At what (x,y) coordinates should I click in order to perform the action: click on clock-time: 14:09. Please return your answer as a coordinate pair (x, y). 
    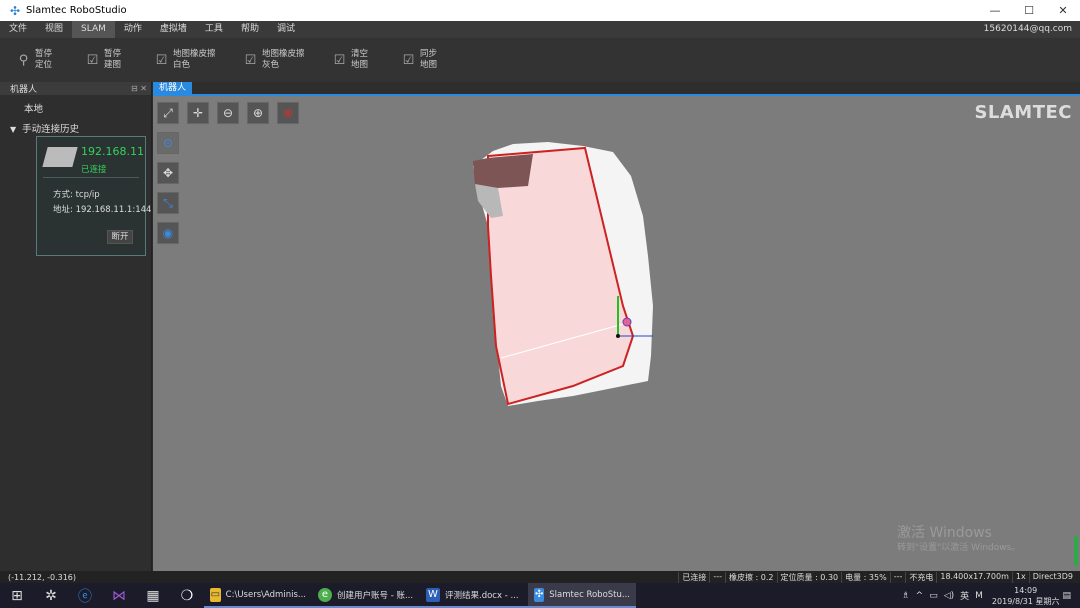
    Looking at the image, I should click on (1026, 590).